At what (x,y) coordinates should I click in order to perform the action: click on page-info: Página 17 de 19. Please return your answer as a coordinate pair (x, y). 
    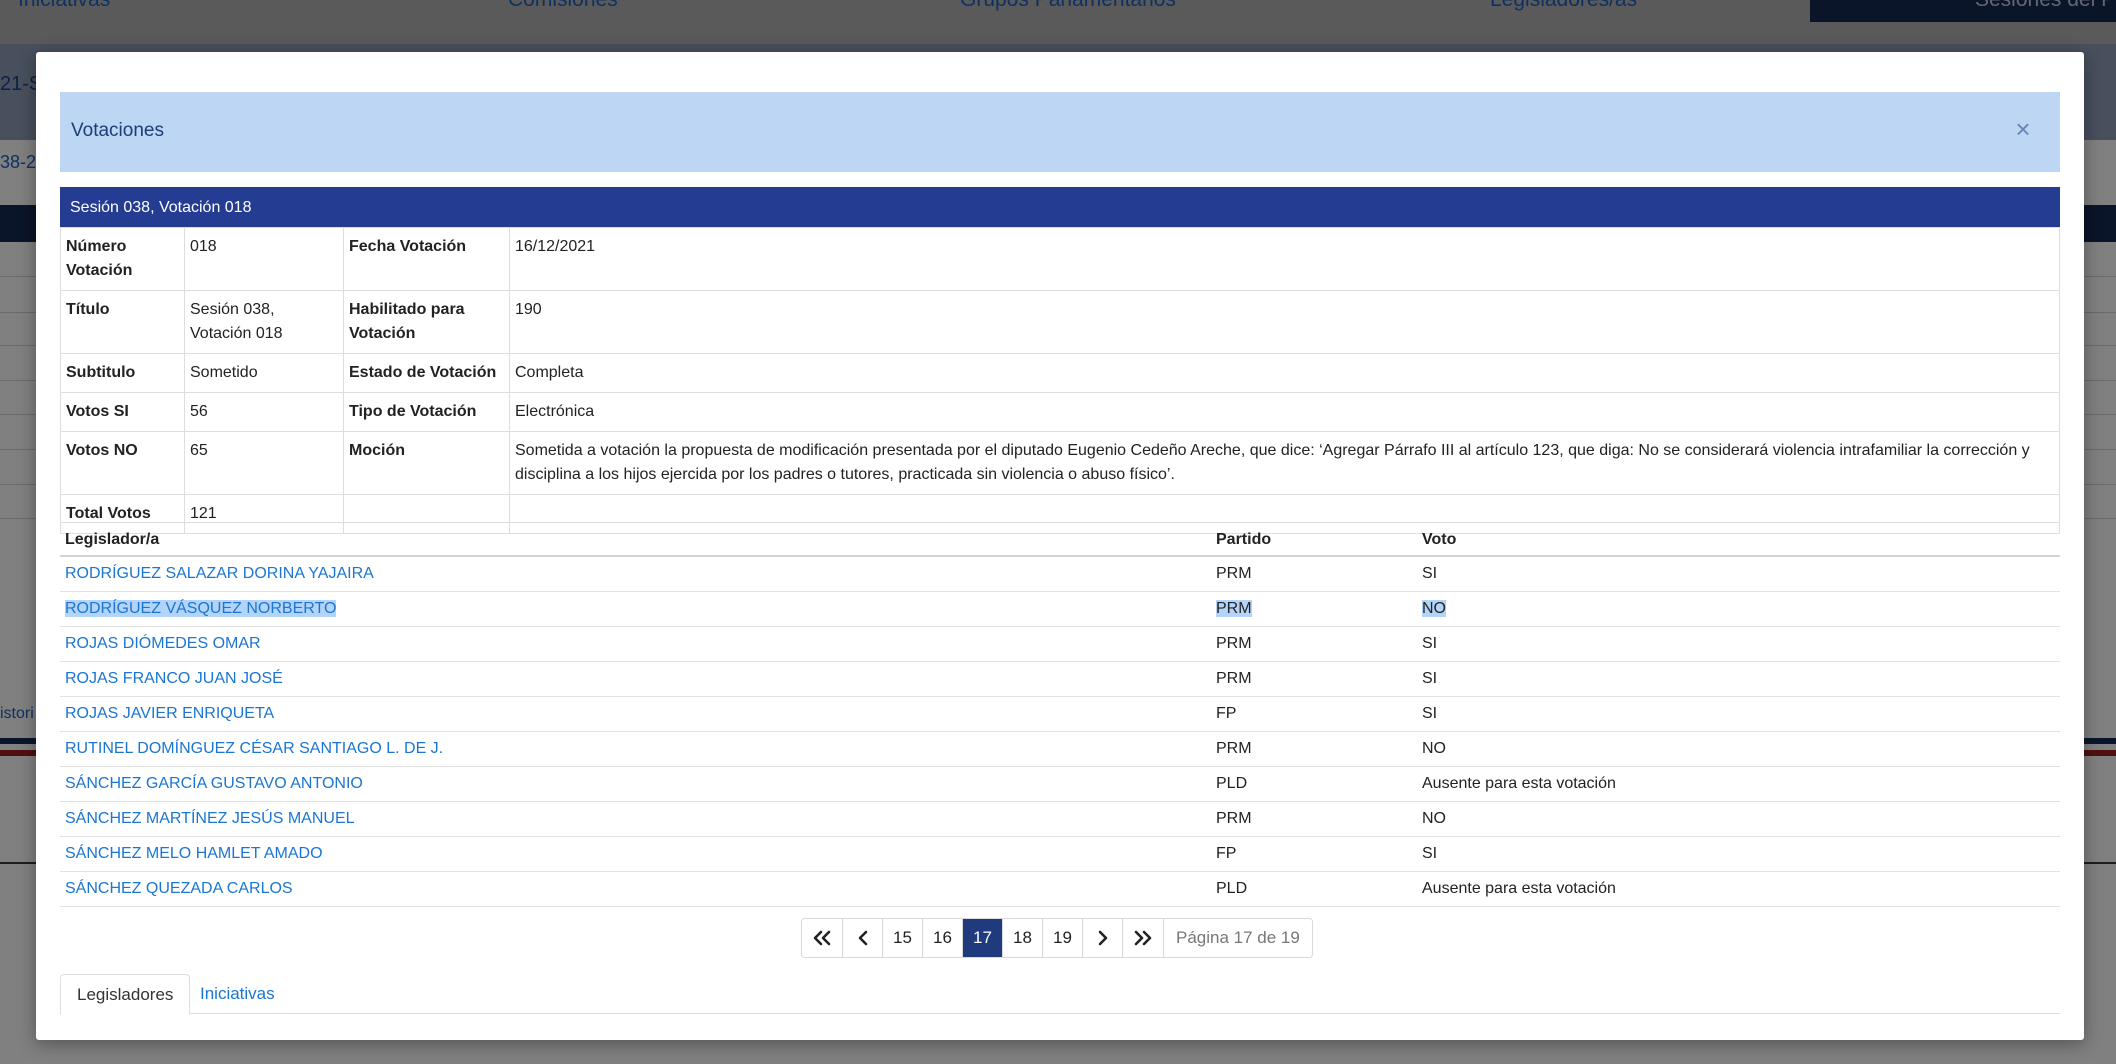
    Looking at the image, I should click on (1238, 938).